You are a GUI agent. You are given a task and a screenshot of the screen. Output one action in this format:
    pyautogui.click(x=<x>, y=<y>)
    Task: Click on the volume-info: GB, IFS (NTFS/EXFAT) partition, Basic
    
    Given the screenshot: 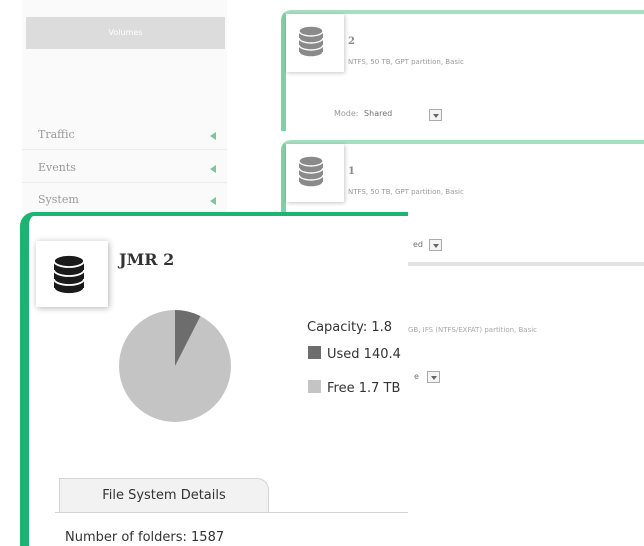 What is the action you would take?
    pyautogui.click(x=473, y=330)
    